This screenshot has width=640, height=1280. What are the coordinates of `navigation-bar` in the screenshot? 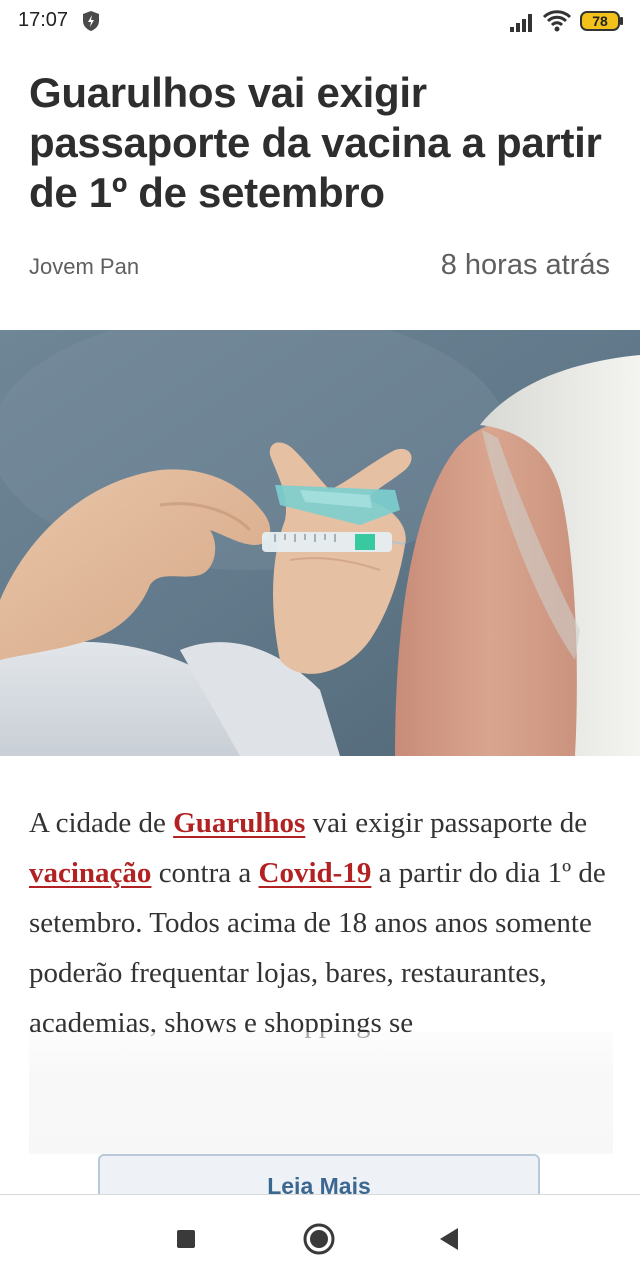 It's located at (320, 1237).